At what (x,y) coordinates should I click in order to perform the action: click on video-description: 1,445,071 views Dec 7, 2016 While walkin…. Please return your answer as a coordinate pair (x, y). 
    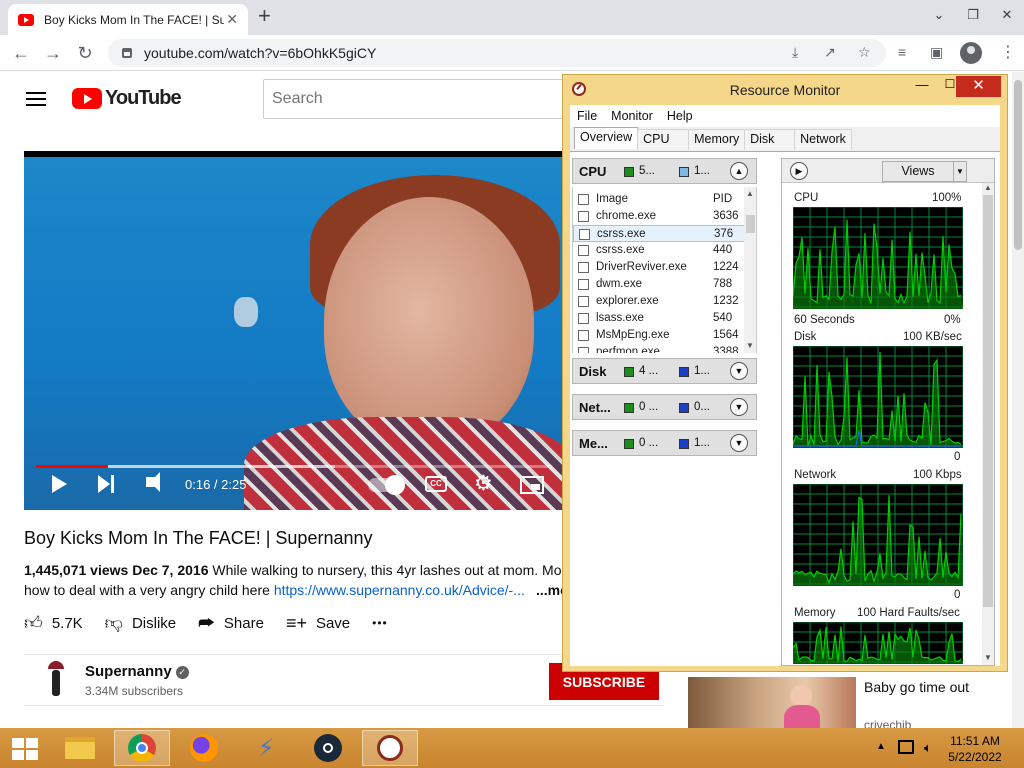
    Looking at the image, I should click on (294, 580).